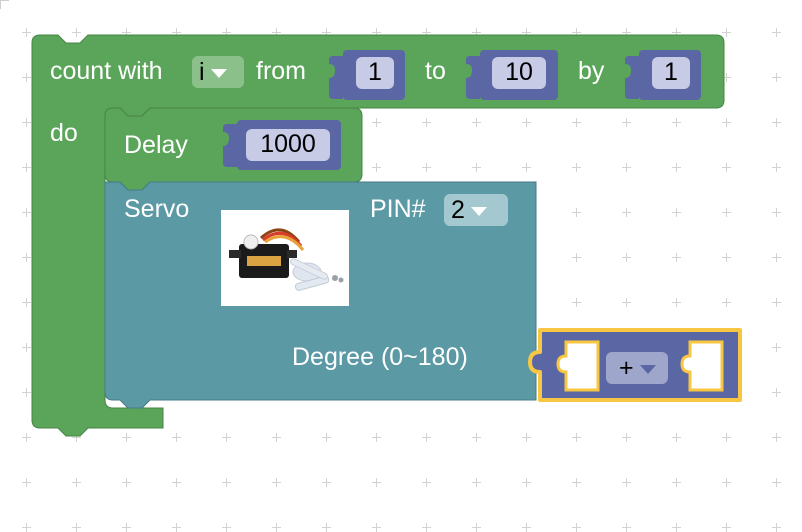 The width and height of the screenshot is (802, 532). I want to click on pin-dropdown: 2, so click(476, 210).